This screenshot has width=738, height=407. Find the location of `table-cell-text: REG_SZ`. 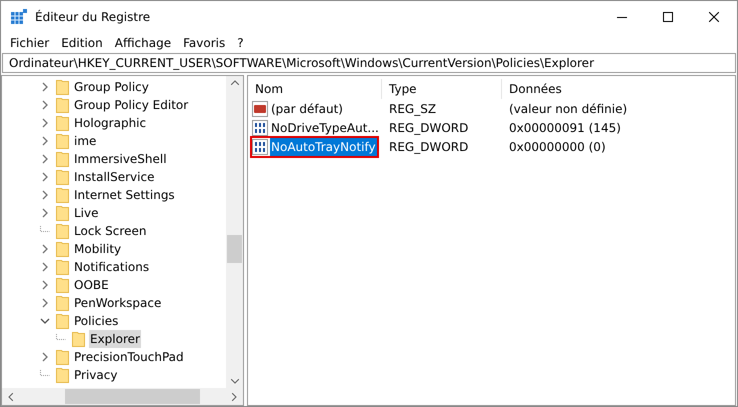

table-cell-text: REG_SZ is located at coordinates (413, 109).